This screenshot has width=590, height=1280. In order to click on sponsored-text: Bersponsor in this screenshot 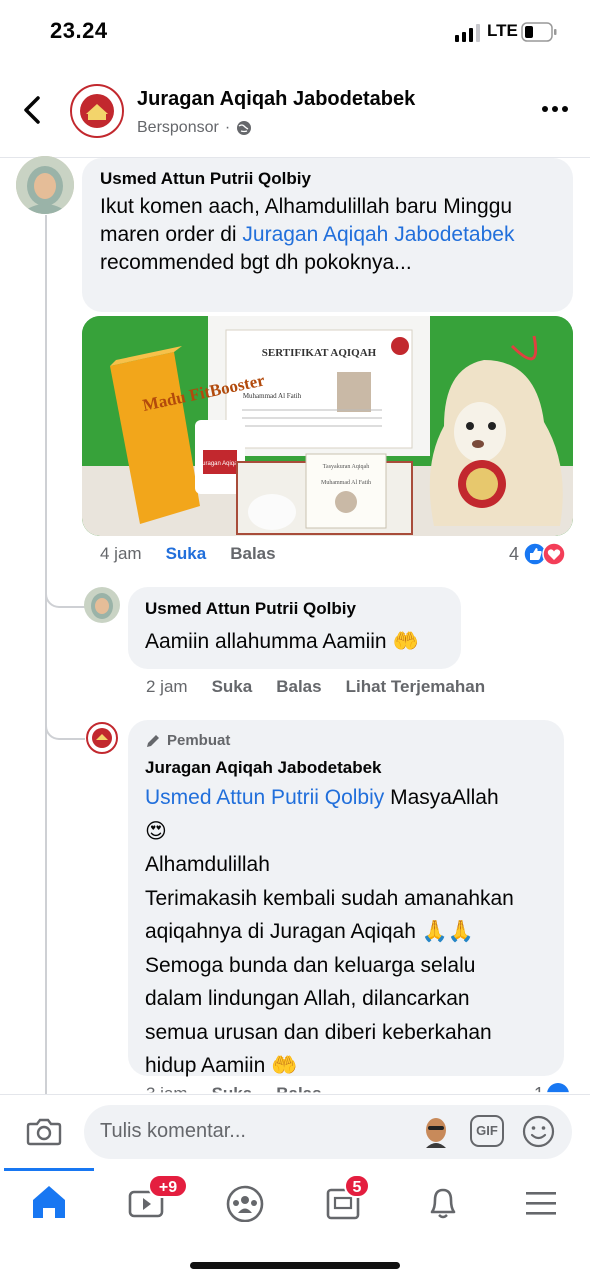, I will do `click(178, 127)`.